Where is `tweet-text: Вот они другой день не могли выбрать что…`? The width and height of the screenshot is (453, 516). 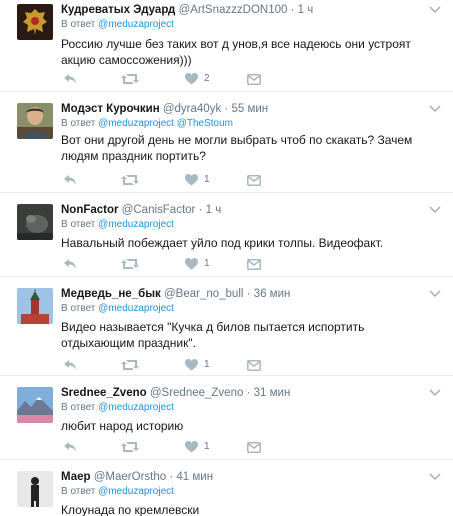
tweet-text: Вот они другой день не могли выбрать что… is located at coordinates (237, 148).